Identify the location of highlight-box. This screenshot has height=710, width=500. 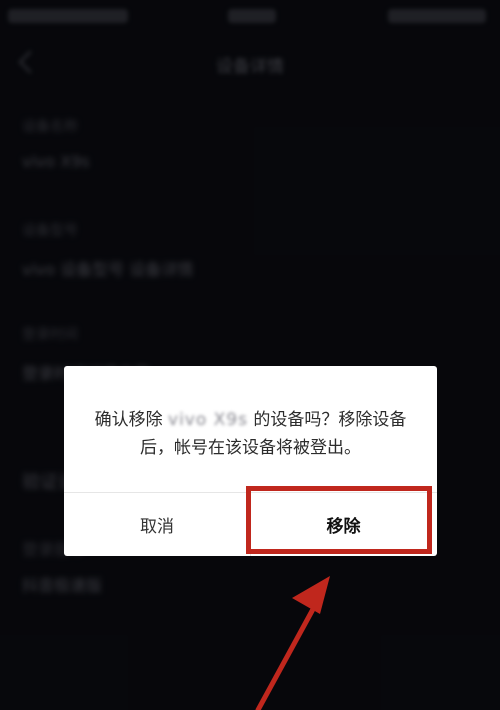
(339, 520).